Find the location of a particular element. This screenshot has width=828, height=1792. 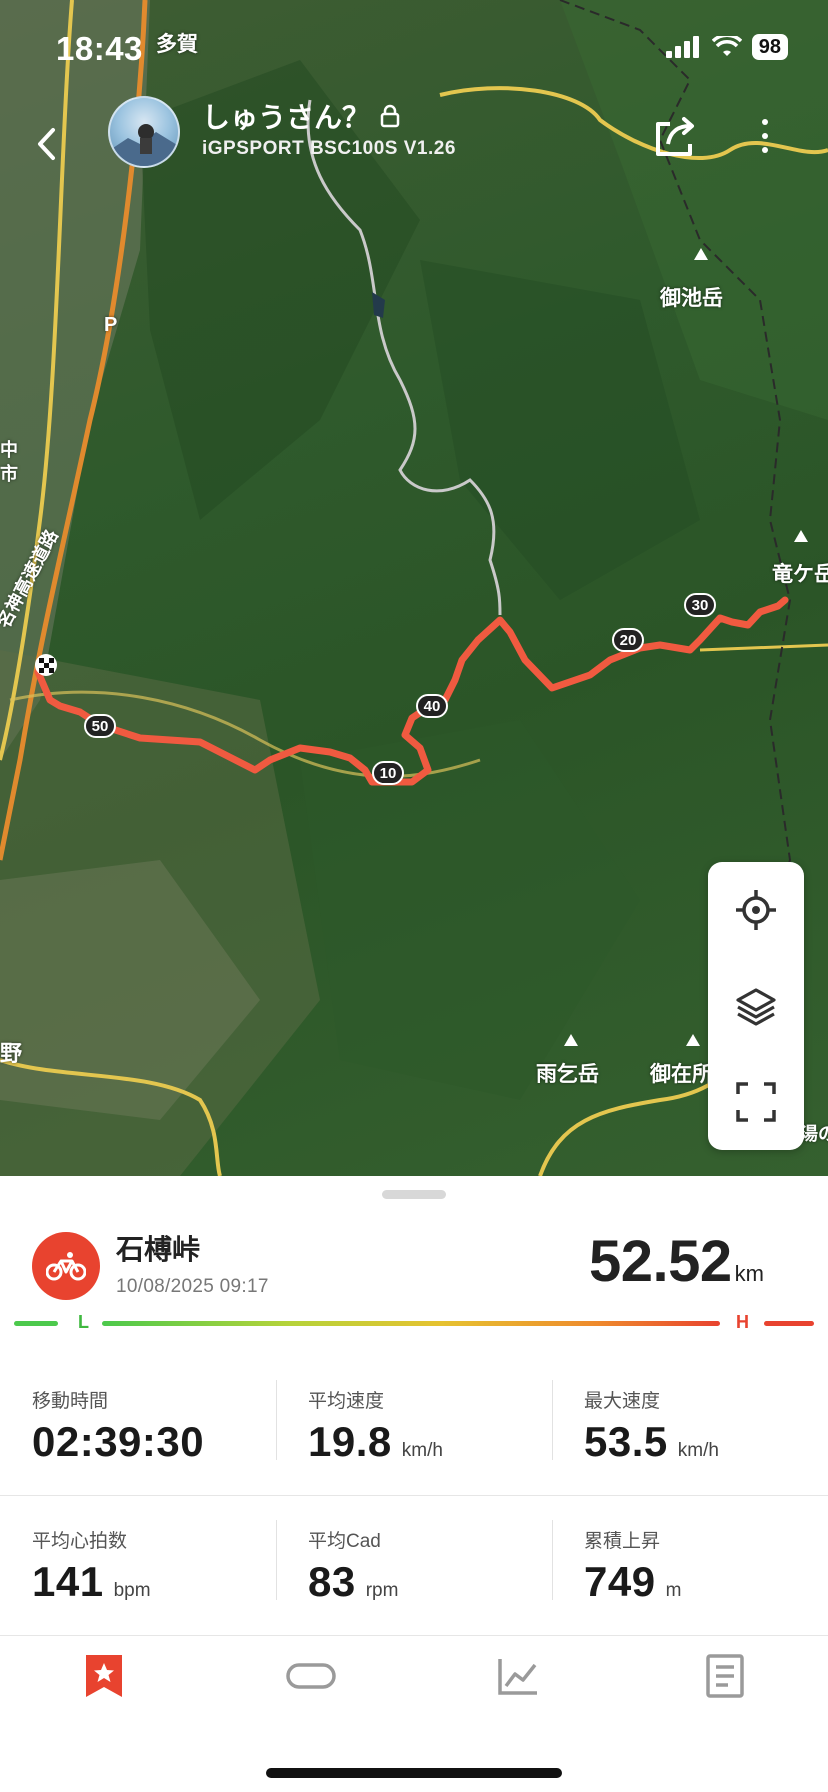

stat-label: 累積上昇 is located at coordinates (622, 1541).